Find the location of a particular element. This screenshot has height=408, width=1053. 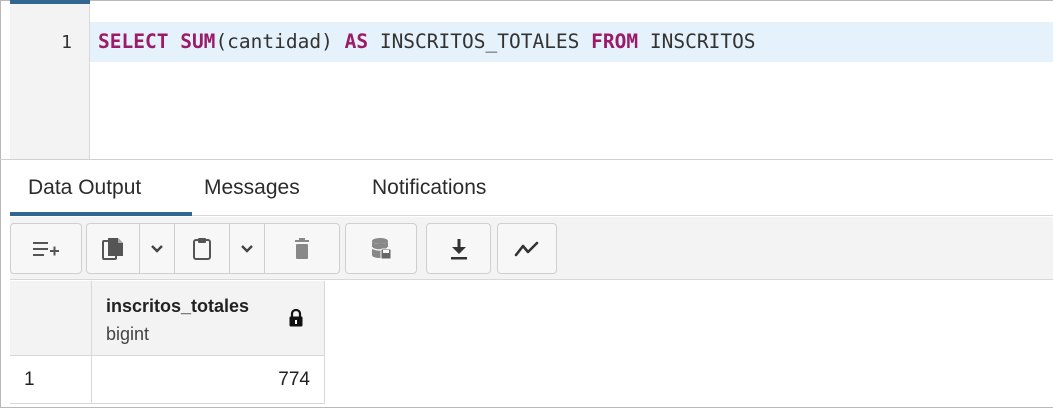

paste-icon is located at coordinates (202, 248).